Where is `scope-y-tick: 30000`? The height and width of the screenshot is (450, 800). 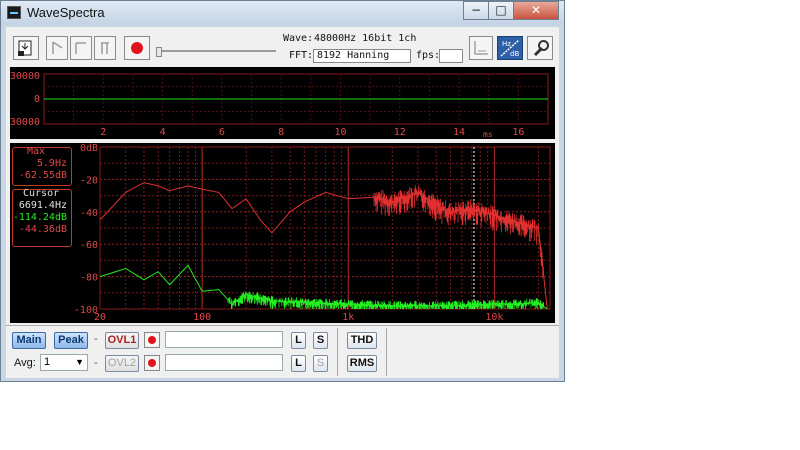 scope-y-tick: 30000 is located at coordinates (25, 76).